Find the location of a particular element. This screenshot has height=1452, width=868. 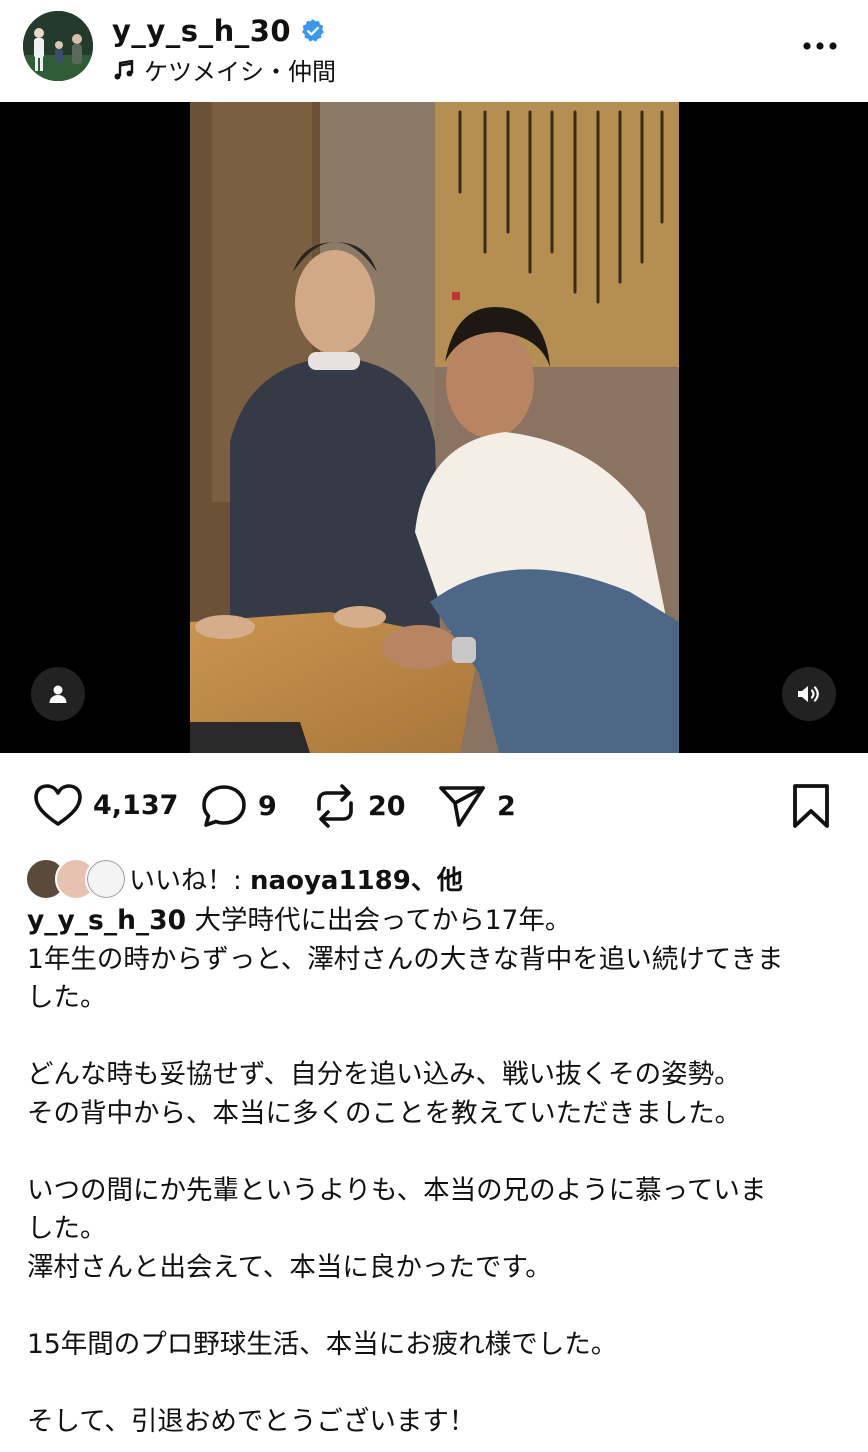

send-icon is located at coordinates (462, 806).